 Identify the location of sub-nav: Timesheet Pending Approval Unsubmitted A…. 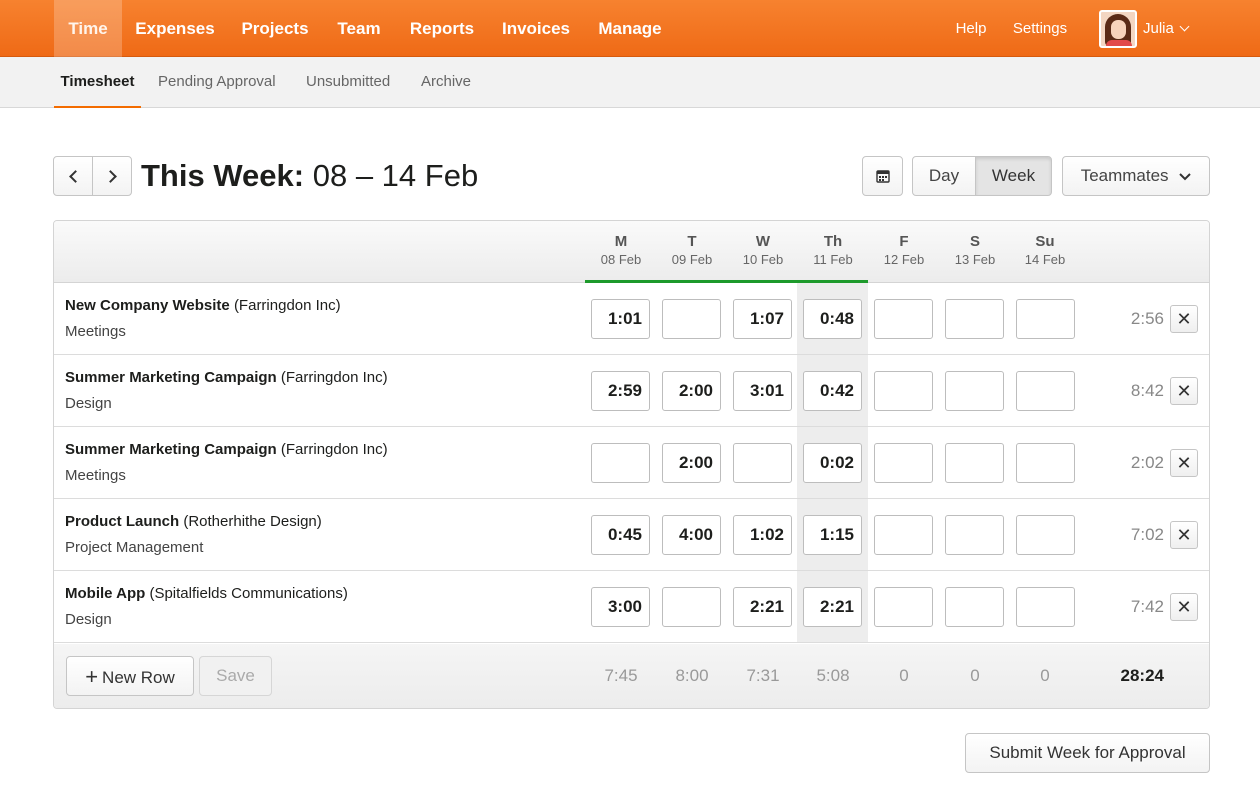
(630, 82).